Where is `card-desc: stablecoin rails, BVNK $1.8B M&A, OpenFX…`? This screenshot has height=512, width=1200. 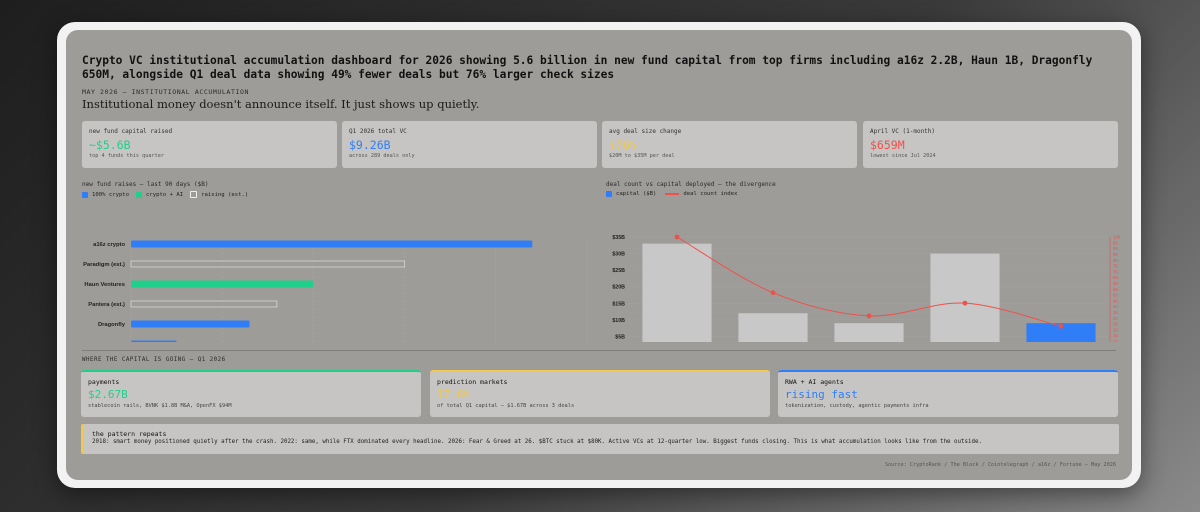
card-desc: stablecoin rails, BVNK $1.8B M&A, OpenFX… is located at coordinates (160, 406).